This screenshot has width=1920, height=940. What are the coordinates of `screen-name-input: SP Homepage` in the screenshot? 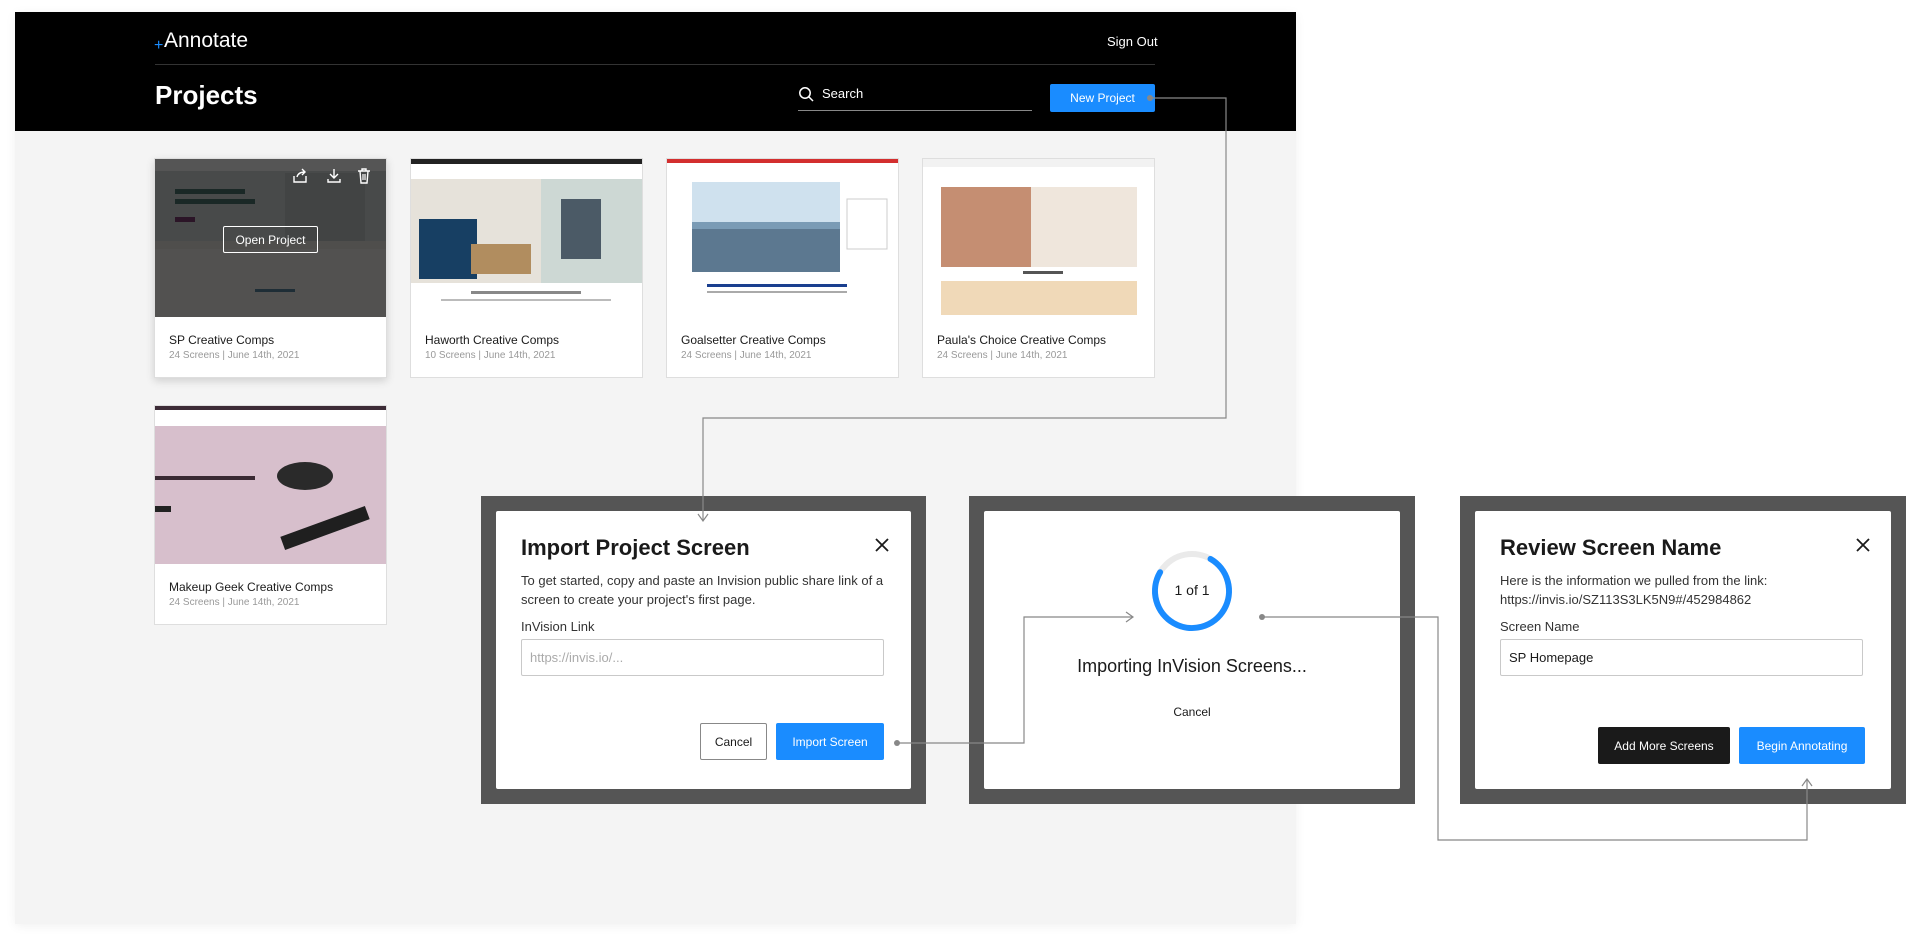 It's located at (1681, 657).